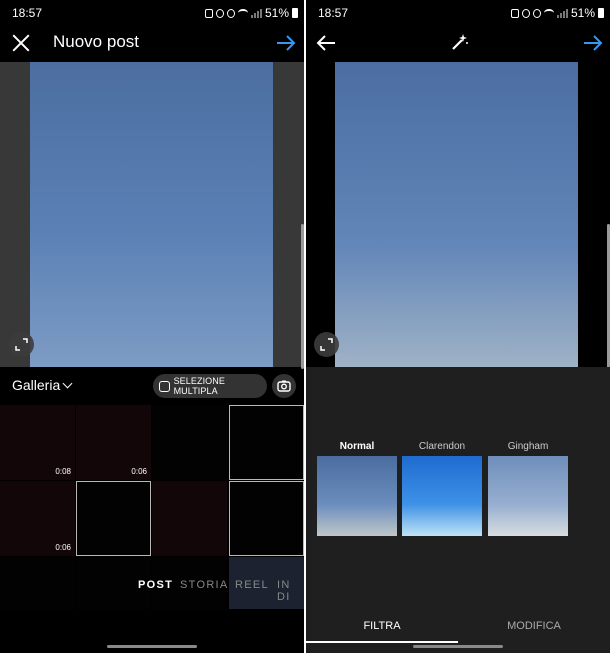  What do you see at coordinates (21, 43) in the screenshot?
I see `close-icon` at bounding box center [21, 43].